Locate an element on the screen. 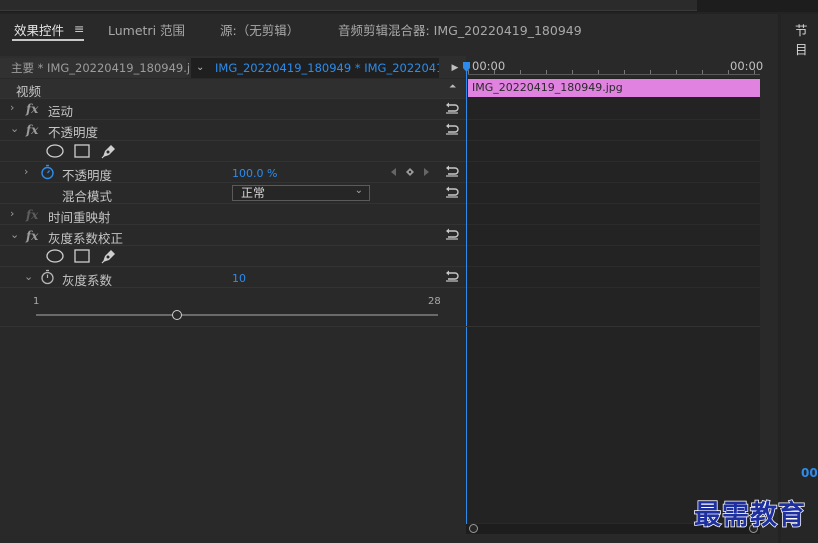 The image size is (818, 543). window-top-strip is located at coordinates (409, 6).